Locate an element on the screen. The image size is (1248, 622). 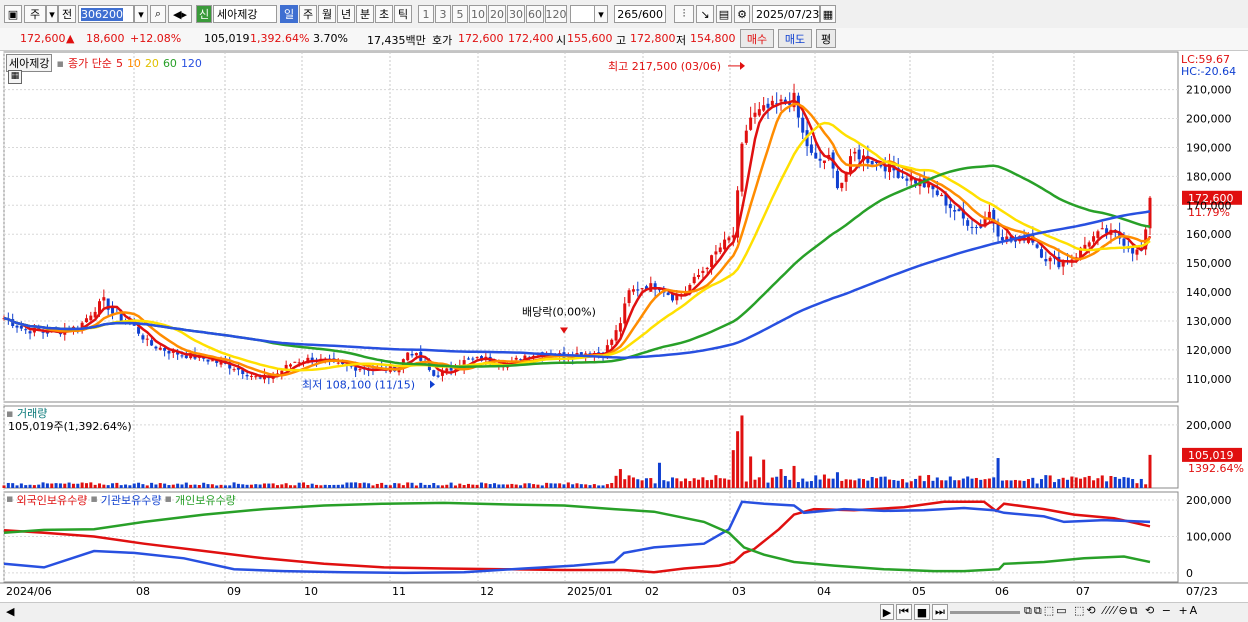
search-icon: ⌕ is located at coordinates (158, 14).